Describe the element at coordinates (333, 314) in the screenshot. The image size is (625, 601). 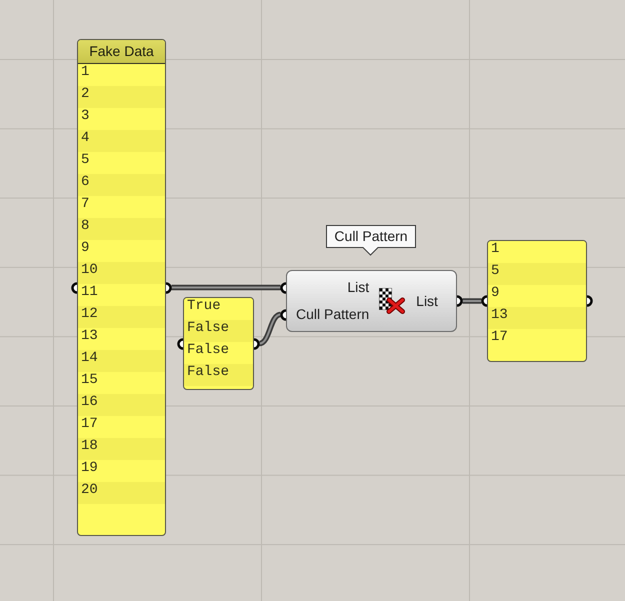
I see `input-label: Cull Pattern` at that location.